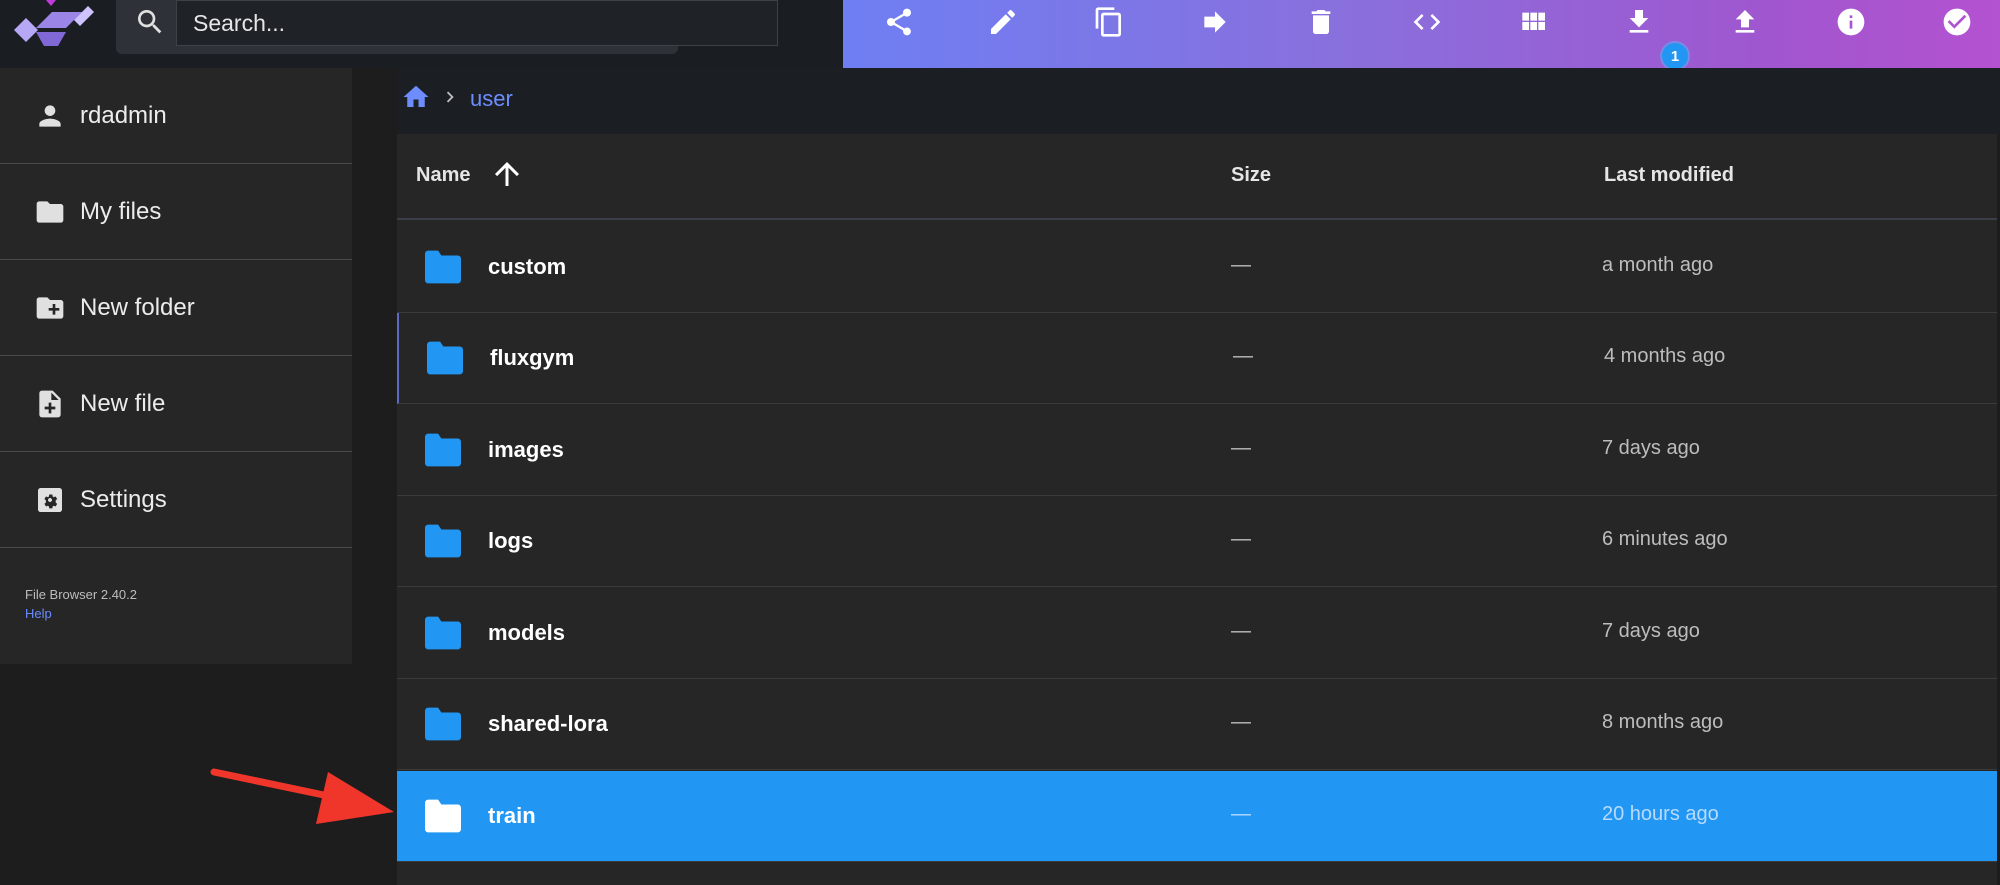  Describe the element at coordinates (477, 23) in the screenshot. I see `search-input` at that location.